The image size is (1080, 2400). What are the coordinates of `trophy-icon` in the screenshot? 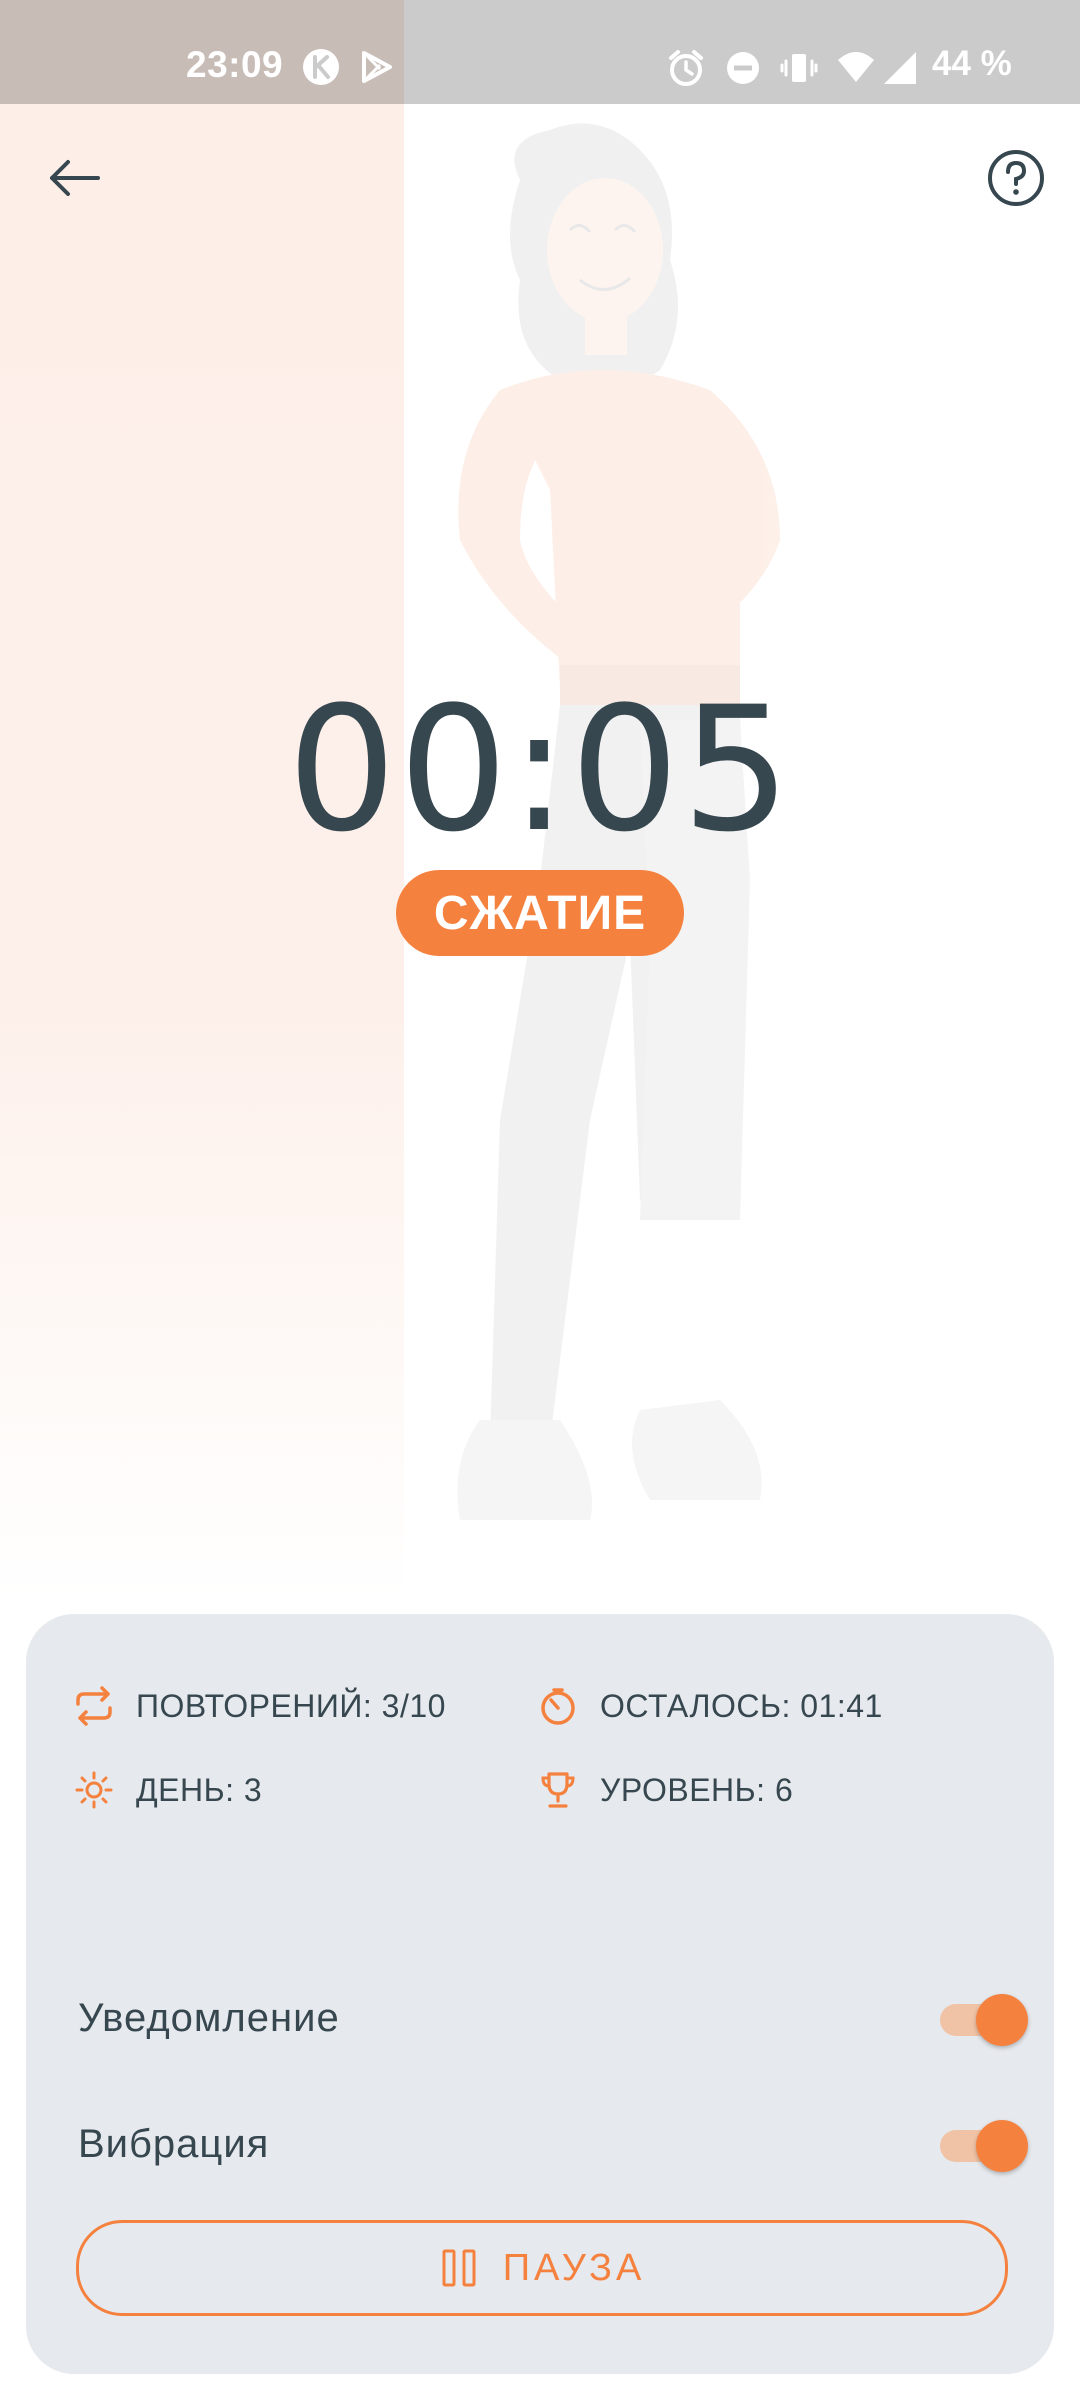 It's located at (558, 1790).